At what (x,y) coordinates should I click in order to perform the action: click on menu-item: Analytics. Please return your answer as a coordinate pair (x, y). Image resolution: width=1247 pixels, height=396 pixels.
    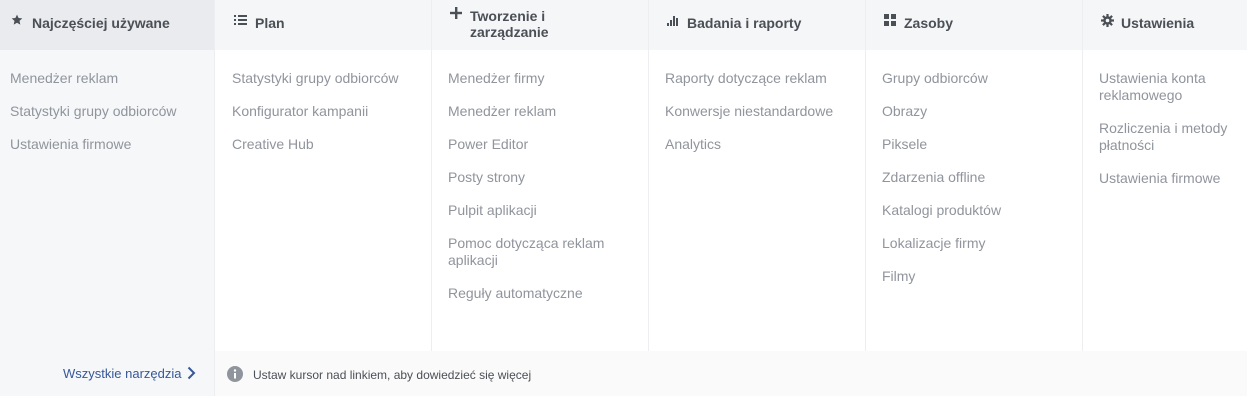
    Looking at the image, I should click on (765, 144).